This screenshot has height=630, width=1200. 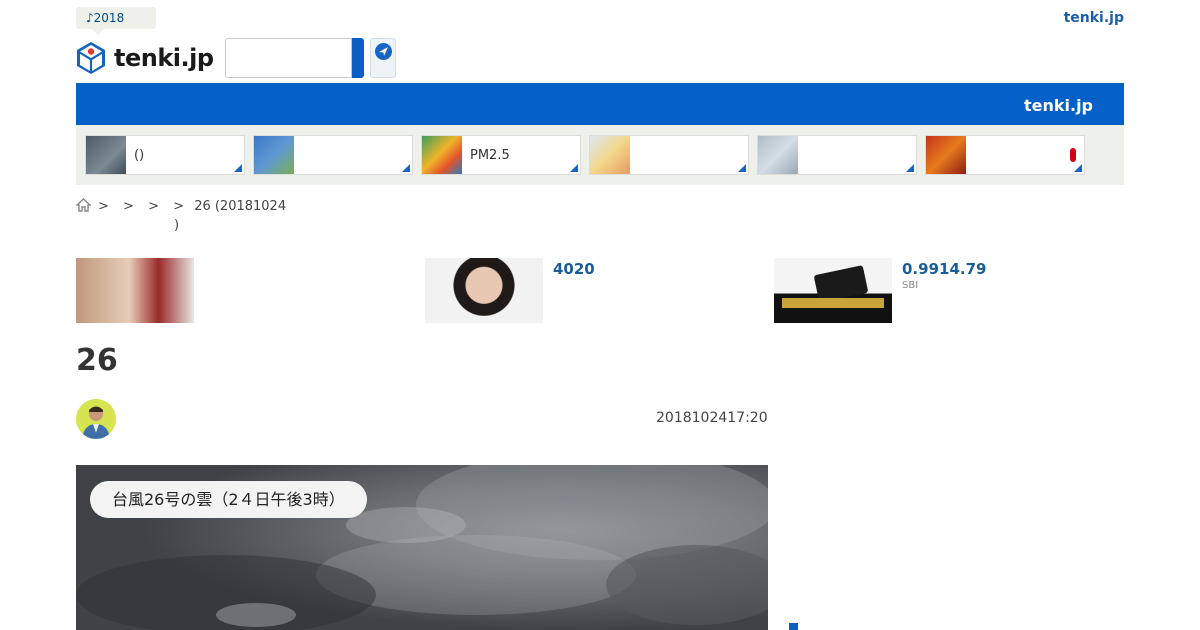 What do you see at coordinates (574, 269) in the screenshot?
I see `ad-title: 4020` at bounding box center [574, 269].